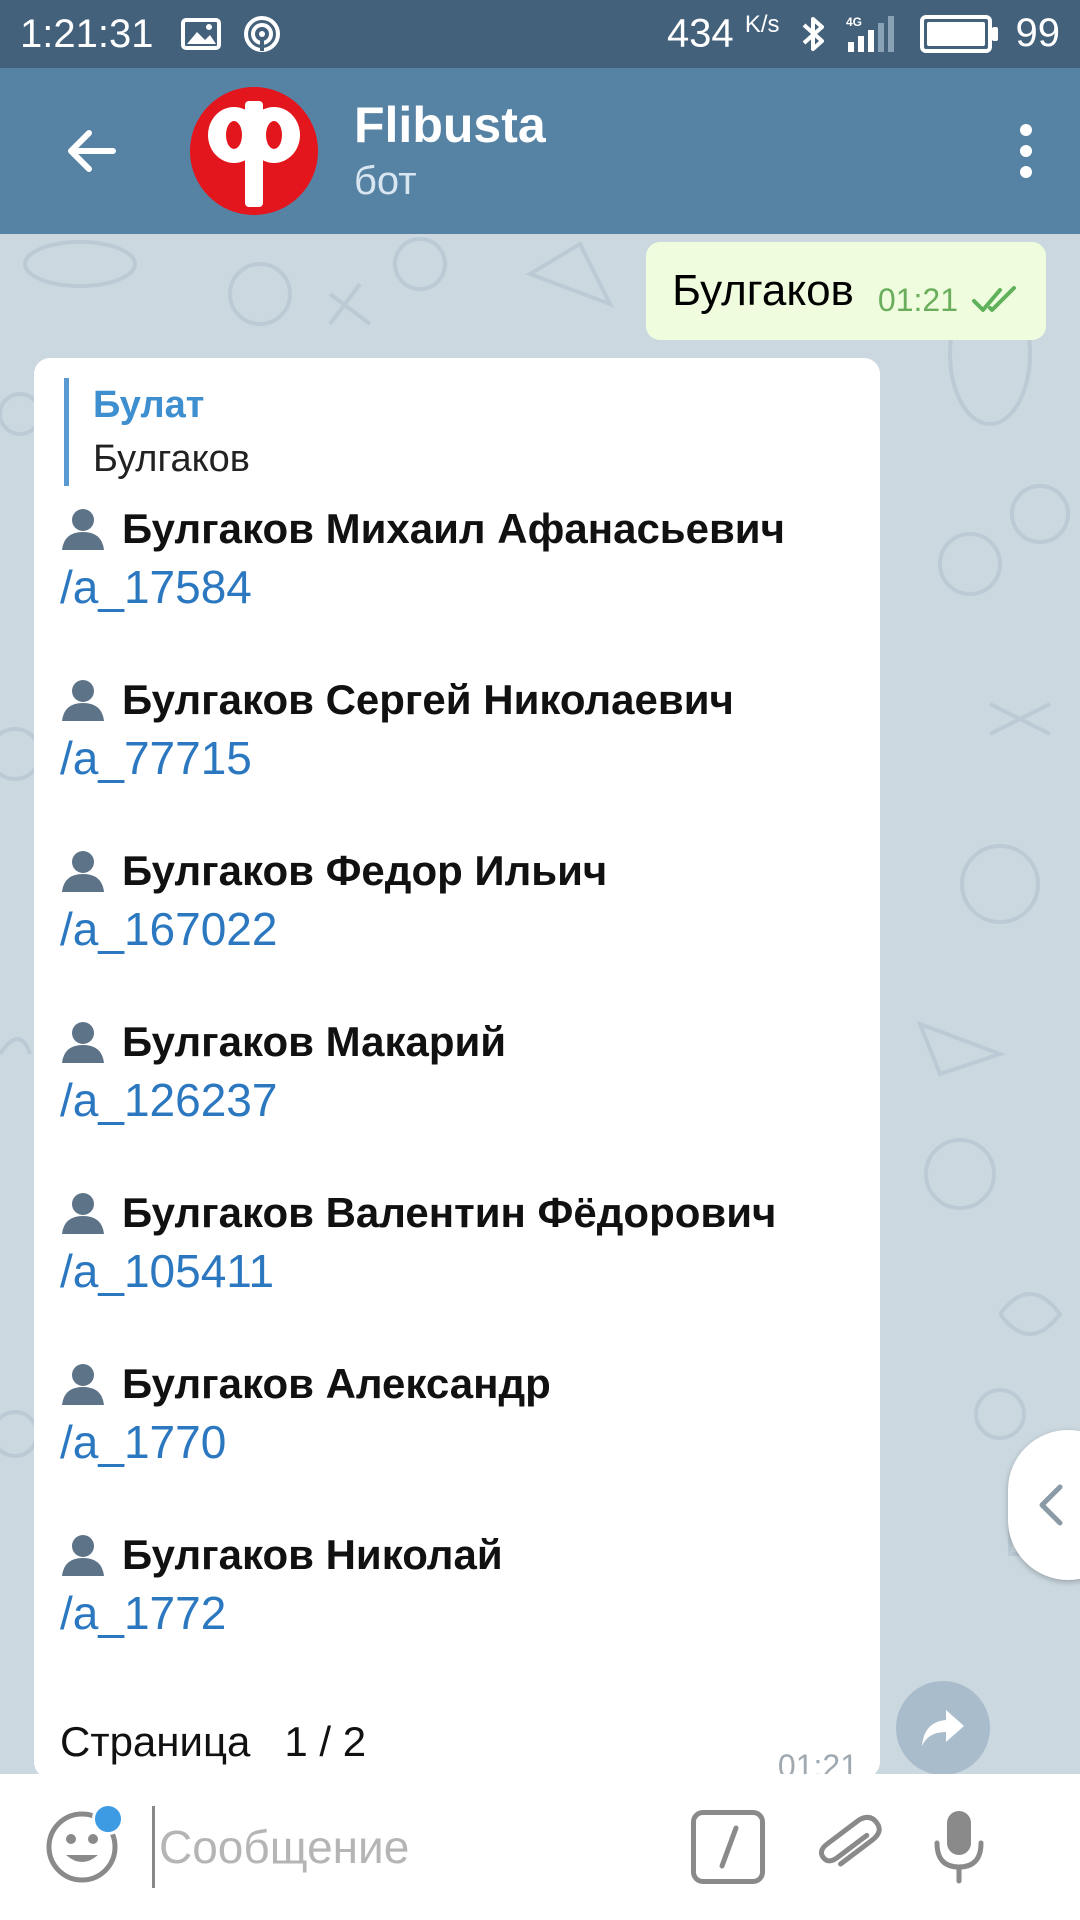 This screenshot has width=1080, height=1920. I want to click on more-menu-button, so click(1026, 151).